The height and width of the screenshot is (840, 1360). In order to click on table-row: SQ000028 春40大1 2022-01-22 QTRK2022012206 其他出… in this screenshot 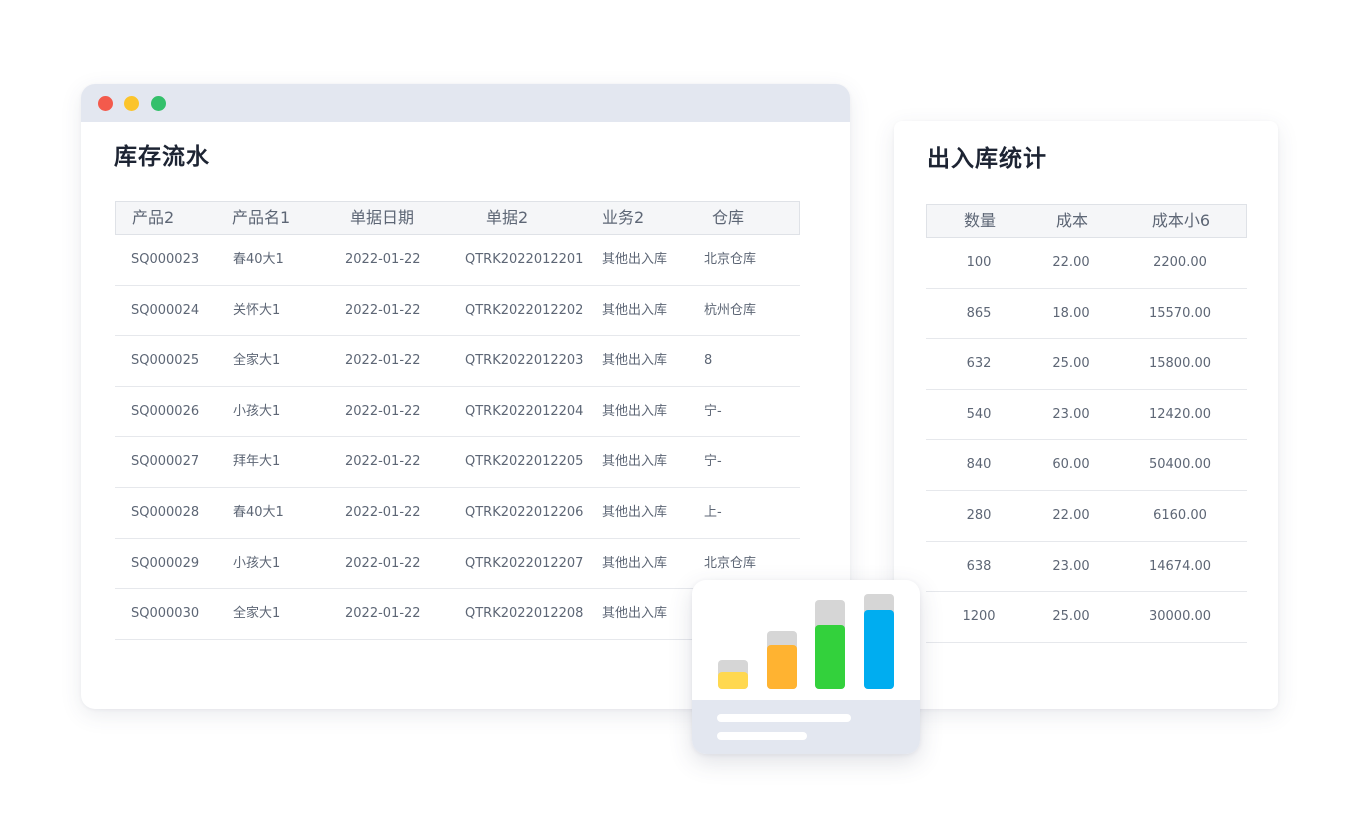, I will do `click(457, 513)`.